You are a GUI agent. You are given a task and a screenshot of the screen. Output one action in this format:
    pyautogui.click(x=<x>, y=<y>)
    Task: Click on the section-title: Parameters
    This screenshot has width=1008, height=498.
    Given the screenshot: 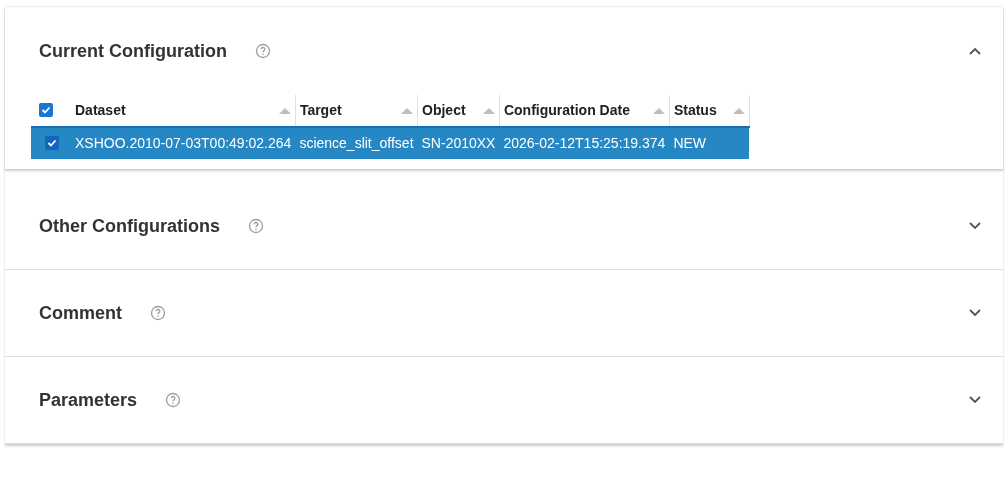 What is the action you would take?
    pyautogui.click(x=88, y=400)
    